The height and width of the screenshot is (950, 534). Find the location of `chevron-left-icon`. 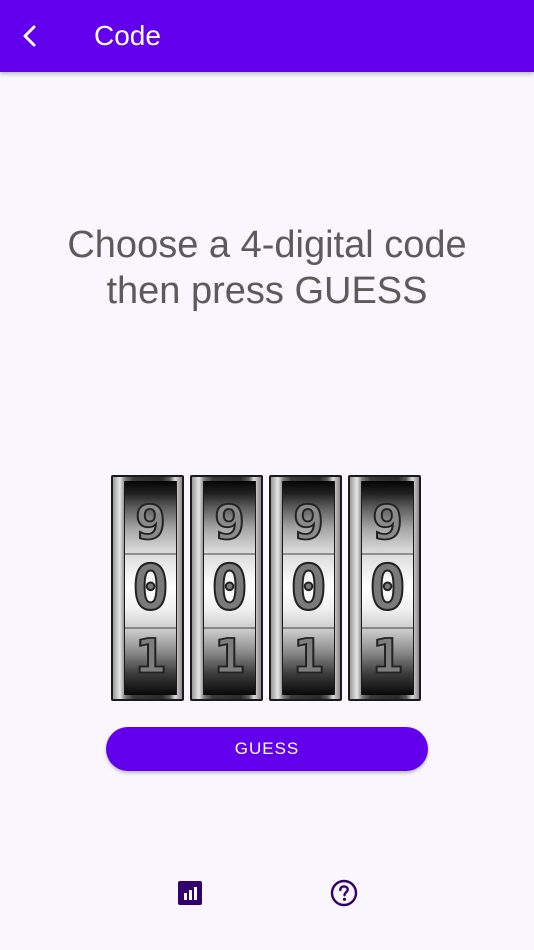

chevron-left-icon is located at coordinates (29, 36).